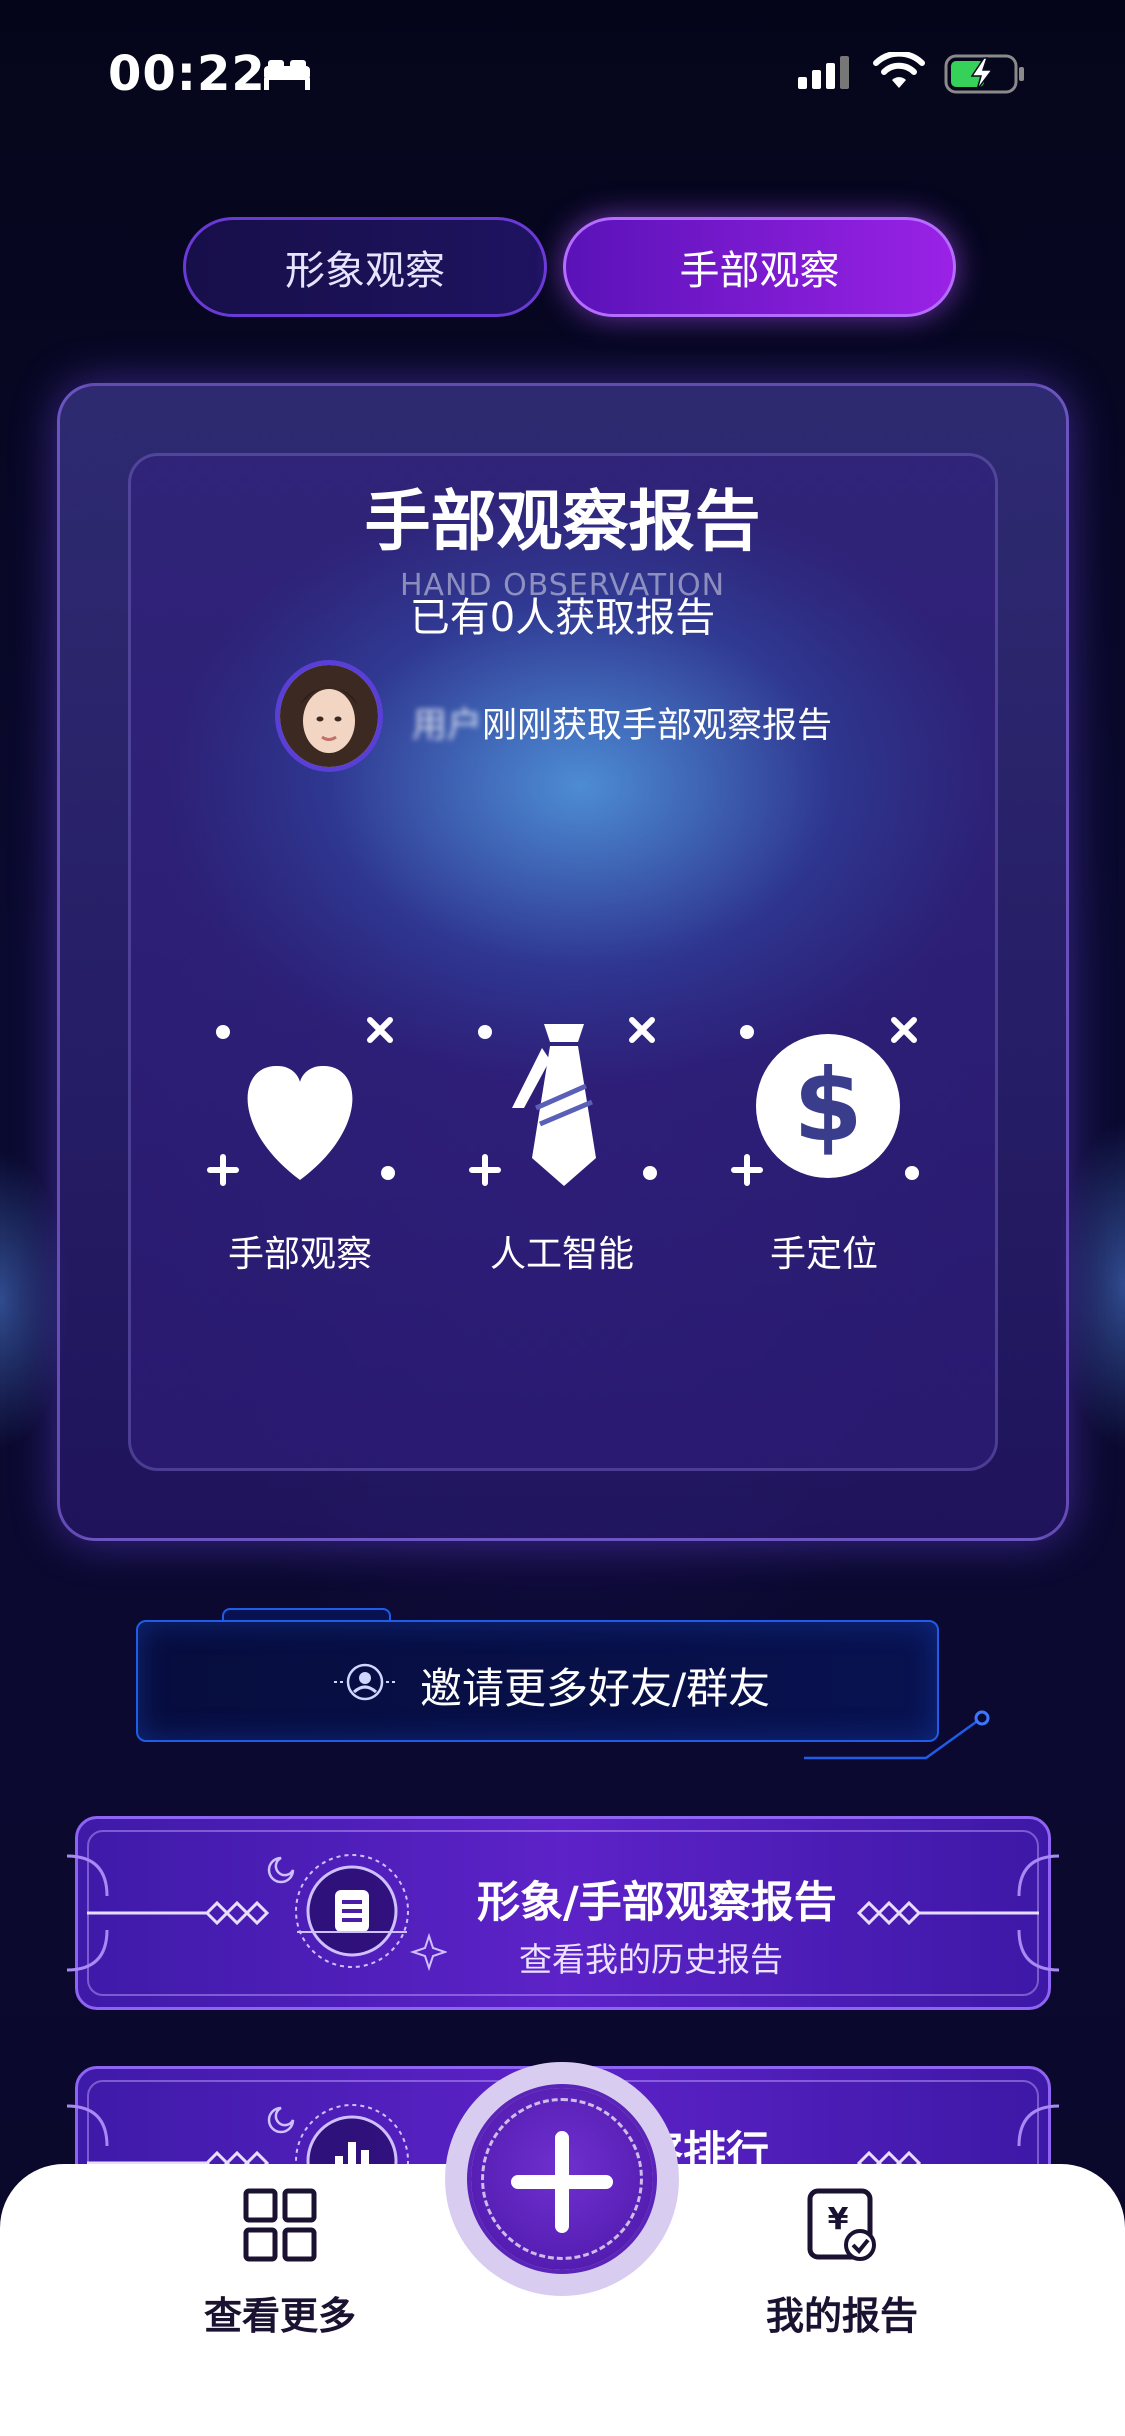  Describe the element at coordinates (984, 74) in the screenshot. I see `battery-charging-icon` at that location.